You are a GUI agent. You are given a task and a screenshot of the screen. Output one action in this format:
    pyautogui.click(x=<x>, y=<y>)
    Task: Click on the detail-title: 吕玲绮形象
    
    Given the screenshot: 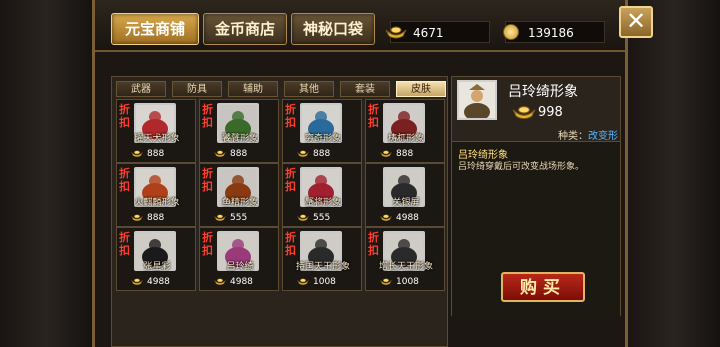 What is the action you would take?
    pyautogui.click(x=543, y=92)
    